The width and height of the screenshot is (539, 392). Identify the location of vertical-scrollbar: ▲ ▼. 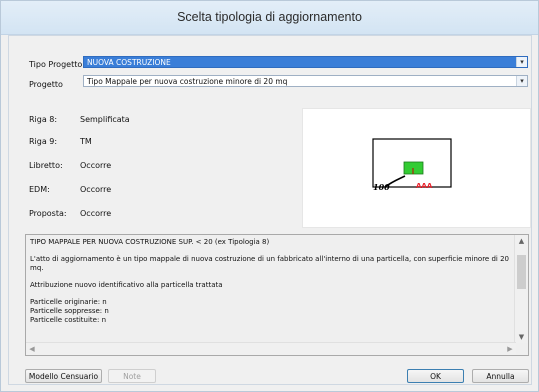
(521, 289).